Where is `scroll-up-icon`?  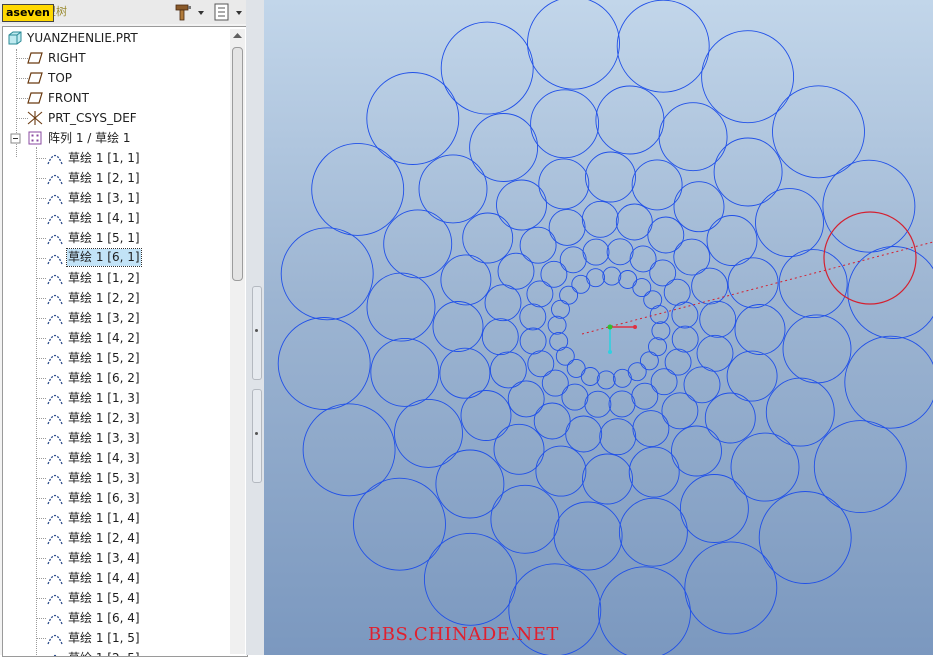 scroll-up-icon is located at coordinates (237, 36).